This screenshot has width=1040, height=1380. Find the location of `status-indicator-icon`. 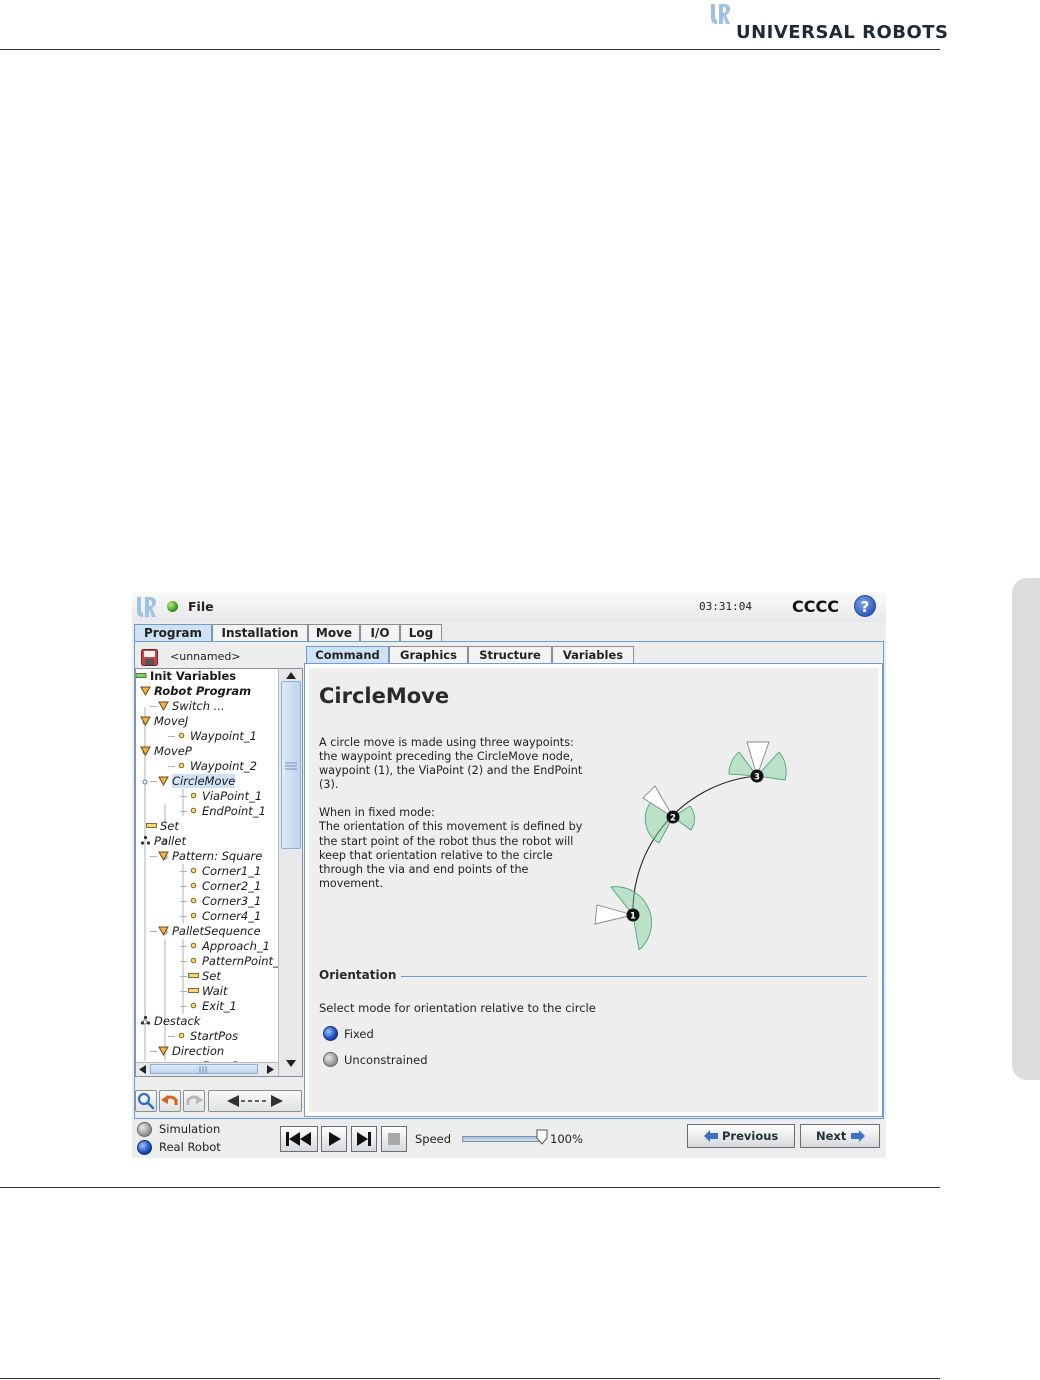

status-indicator-icon is located at coordinates (172, 606).